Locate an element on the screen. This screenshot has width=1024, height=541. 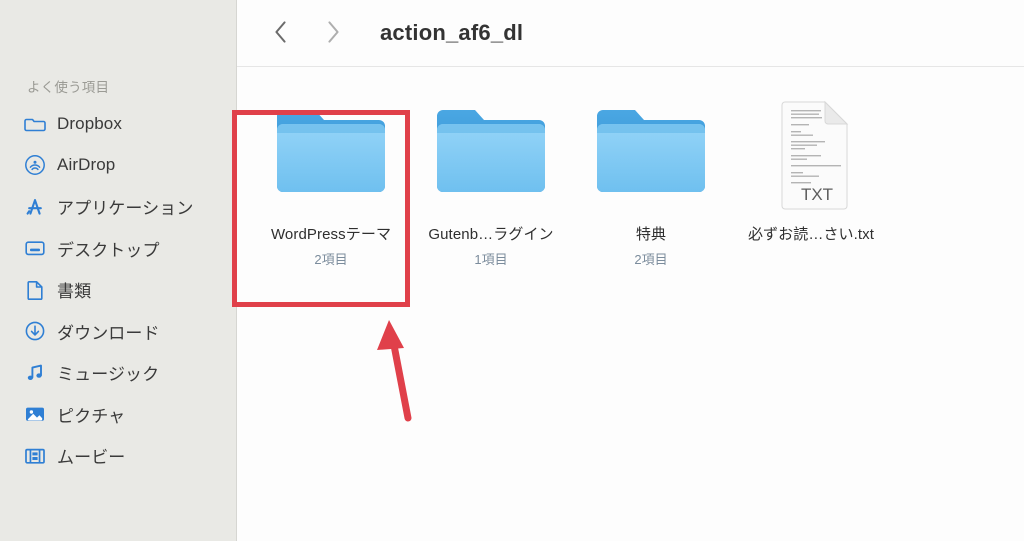
file-item-name: Gutenb…ラグイン is located at coordinates (491, 234).